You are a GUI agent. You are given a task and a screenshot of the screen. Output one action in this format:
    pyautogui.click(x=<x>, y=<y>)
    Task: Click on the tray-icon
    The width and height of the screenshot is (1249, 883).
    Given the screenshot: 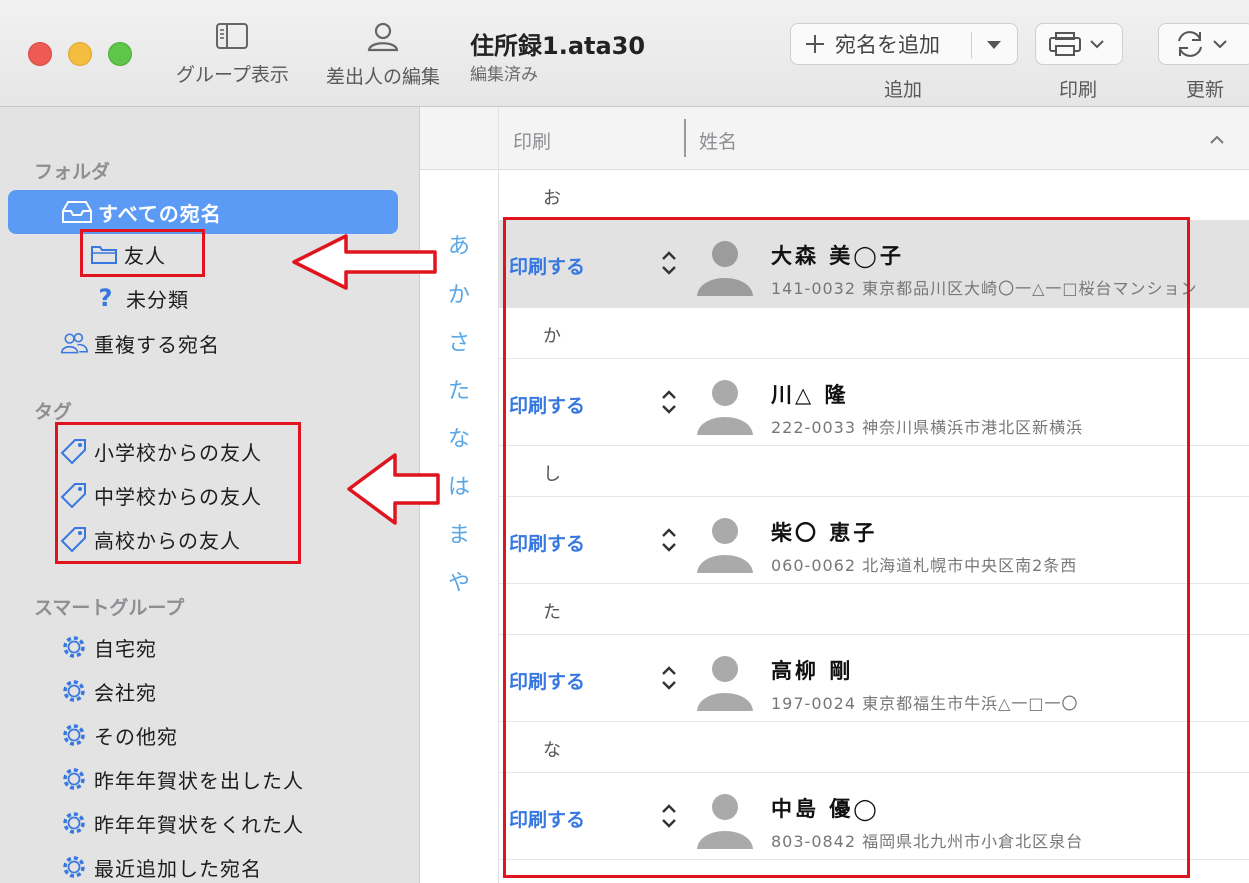 What is the action you would take?
    pyautogui.click(x=77, y=212)
    